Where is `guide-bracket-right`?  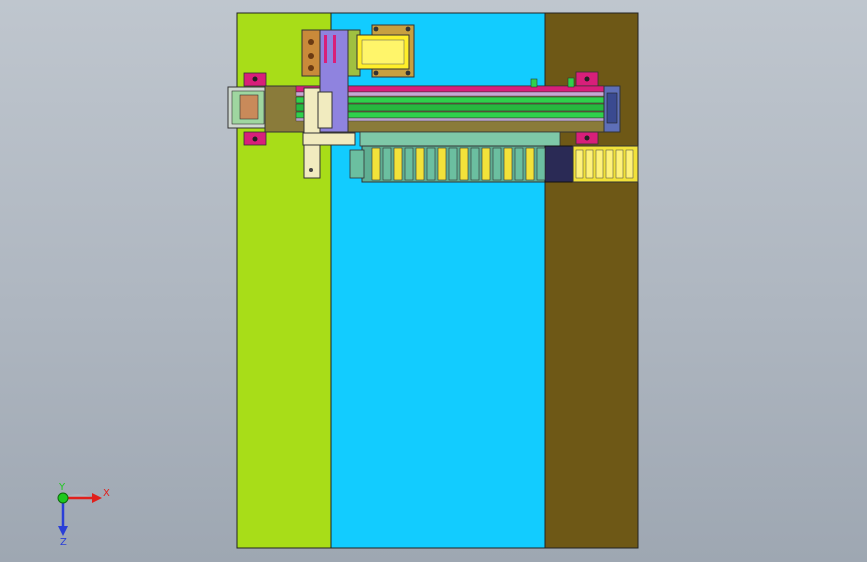
guide-bracket-right is located at coordinates (534, 83).